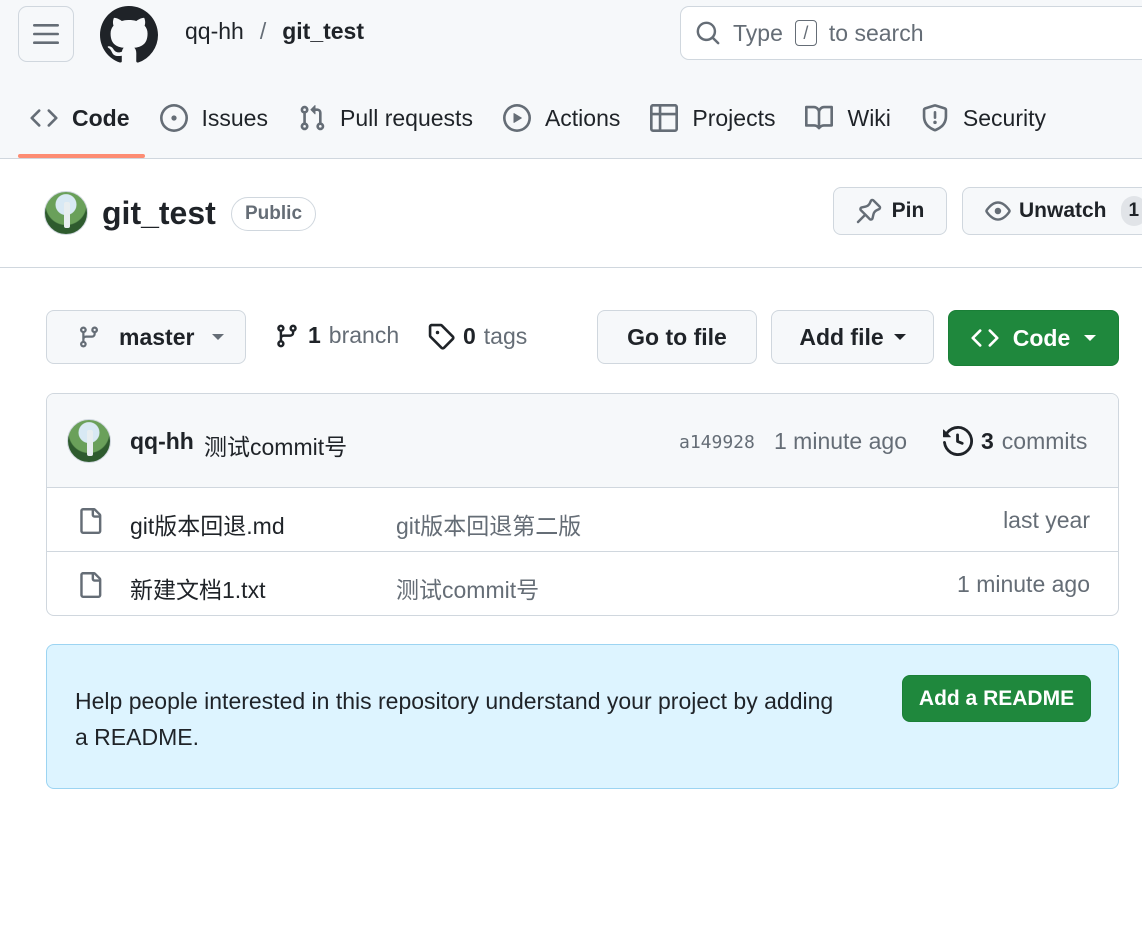  Describe the element at coordinates (159, 213) in the screenshot. I see `repo-title: git_test` at that location.